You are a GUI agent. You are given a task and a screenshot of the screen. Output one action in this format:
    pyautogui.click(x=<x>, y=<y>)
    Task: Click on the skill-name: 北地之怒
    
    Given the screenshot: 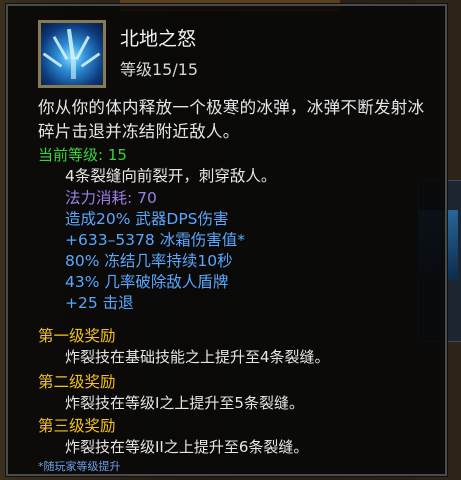 What is the action you would take?
    pyautogui.click(x=158, y=39)
    